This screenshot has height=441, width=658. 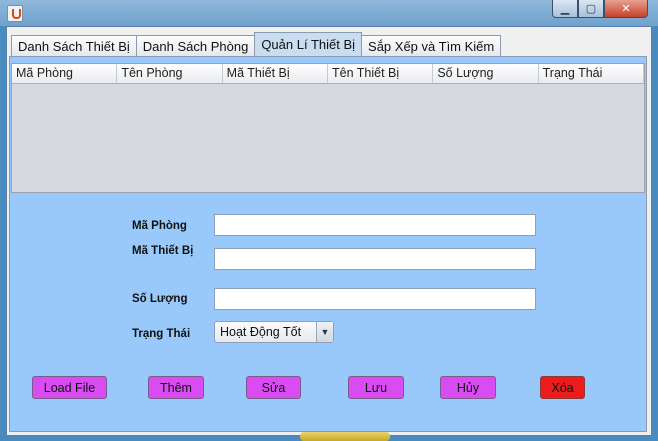 I want to click on chevron-down-icon: ▼, so click(x=324, y=332).